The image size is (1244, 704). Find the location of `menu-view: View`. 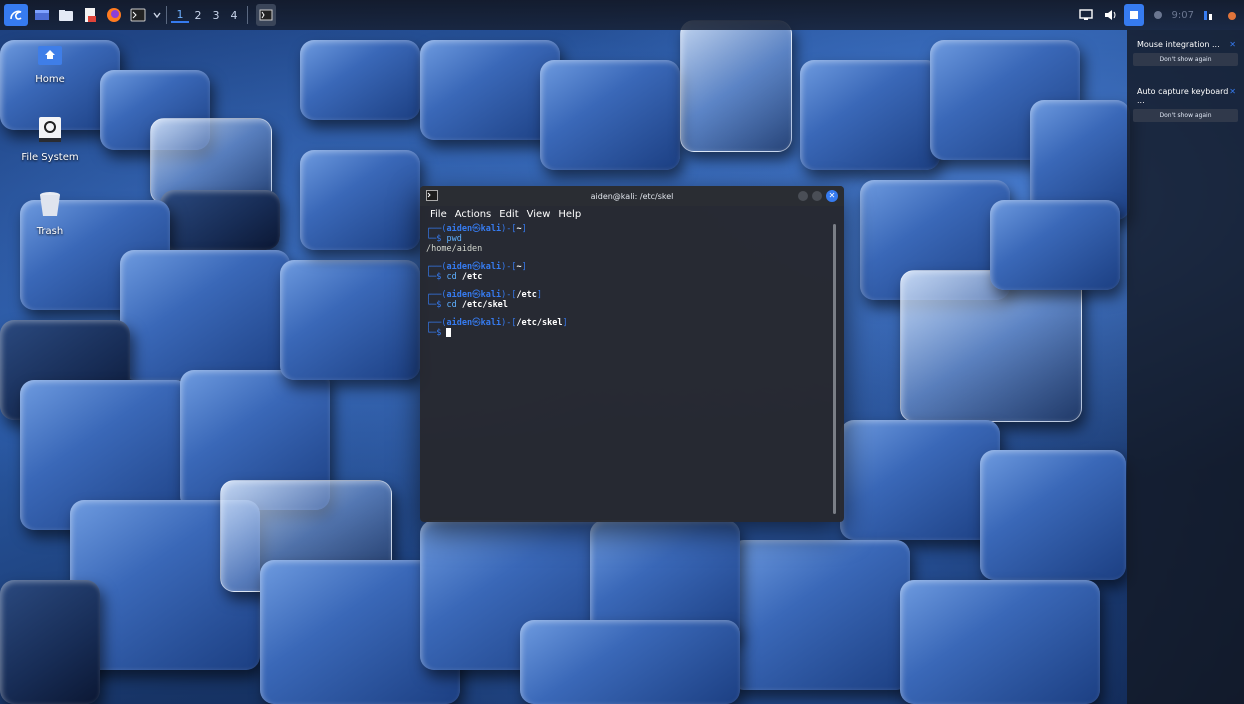

menu-view: View is located at coordinates (539, 214).